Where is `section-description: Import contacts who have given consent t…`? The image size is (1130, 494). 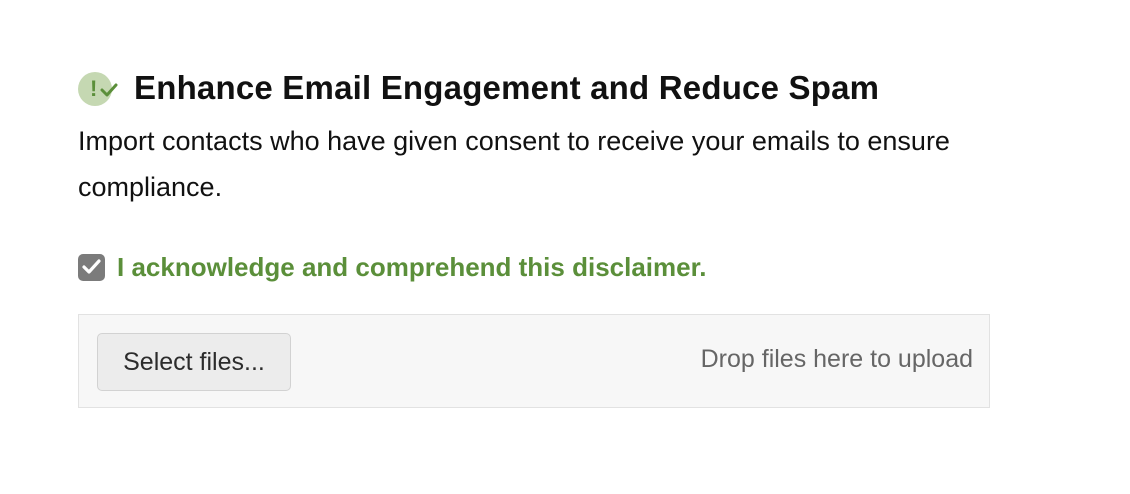 section-description: Import contacts who have given consent t… is located at coordinates (514, 164).